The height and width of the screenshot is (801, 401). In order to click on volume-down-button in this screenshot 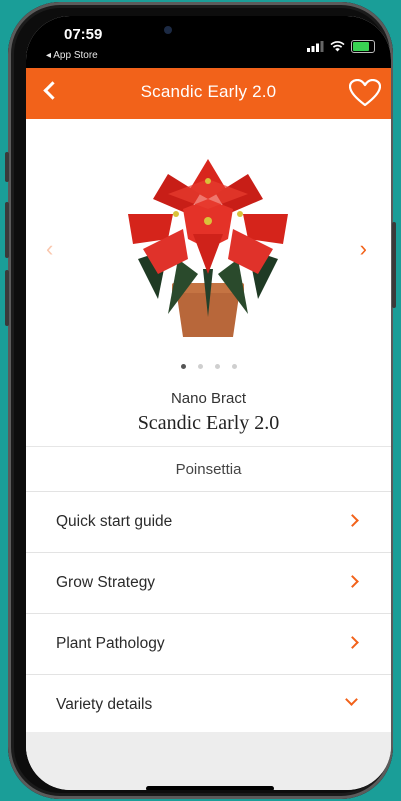, I will do `click(7, 298)`.